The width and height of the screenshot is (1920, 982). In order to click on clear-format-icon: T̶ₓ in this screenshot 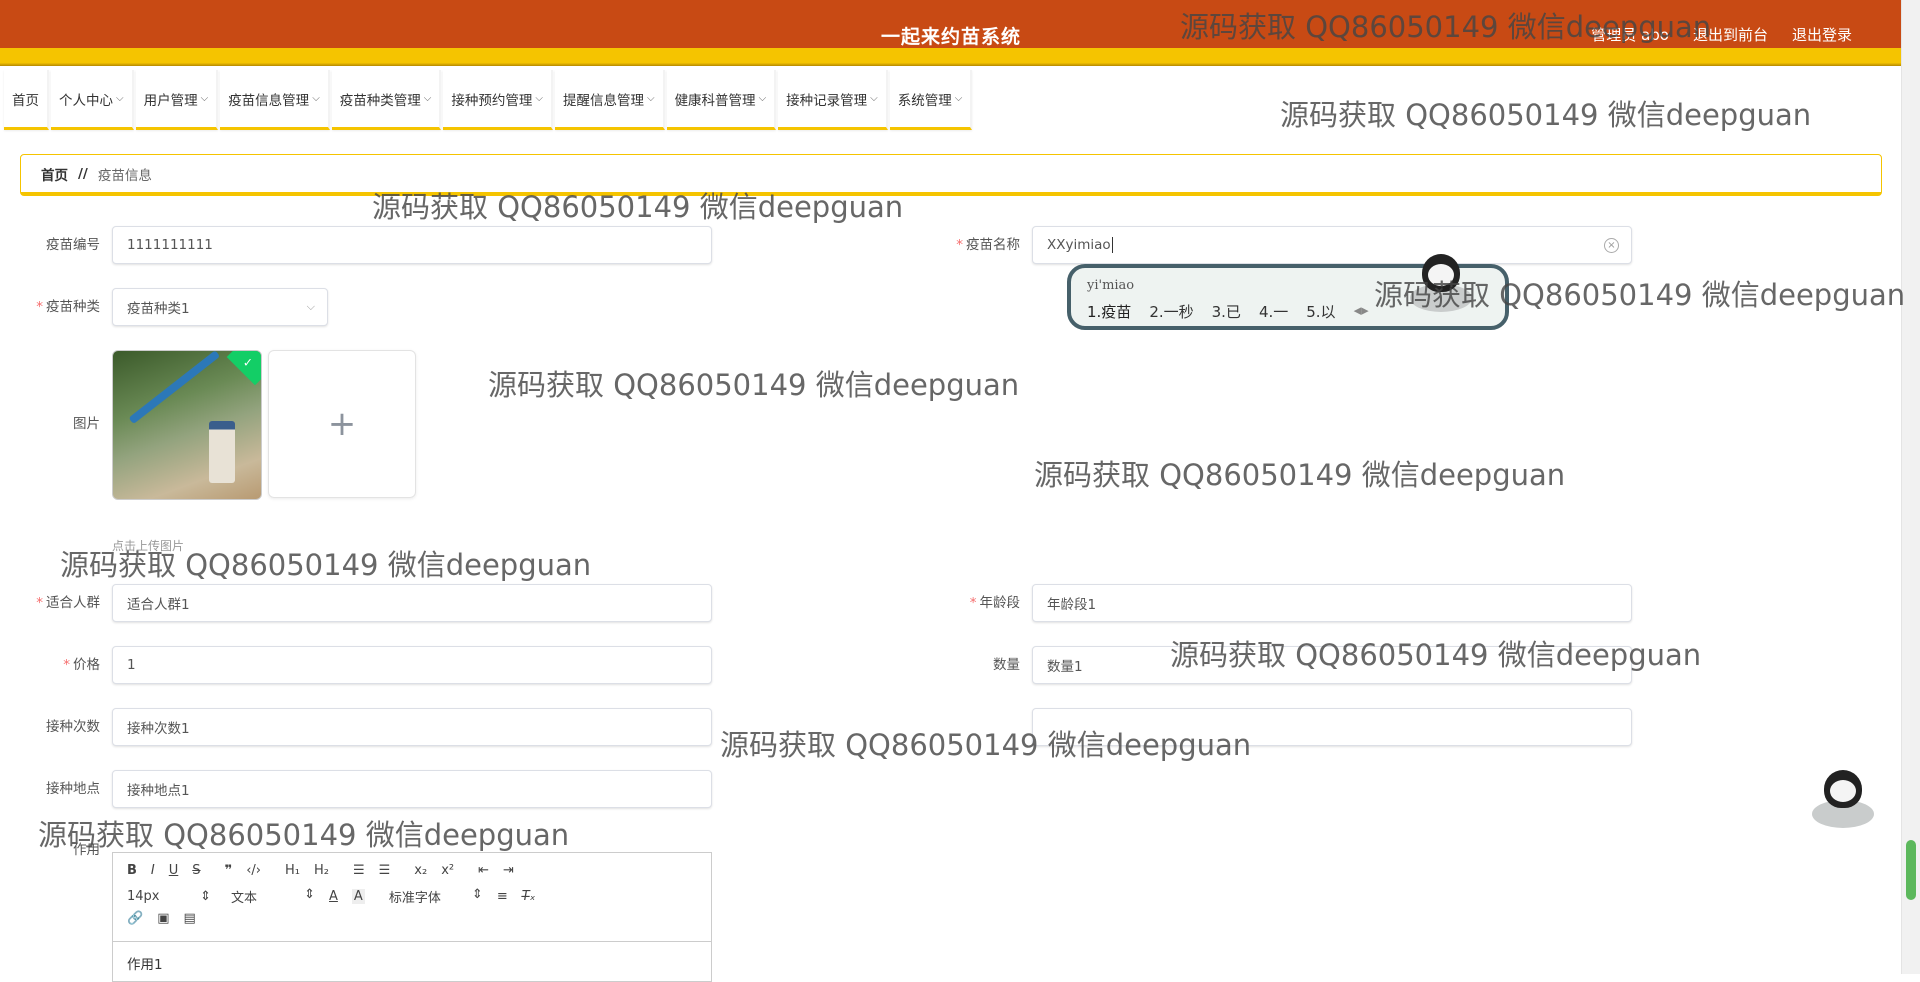, I will do `click(529, 896)`.